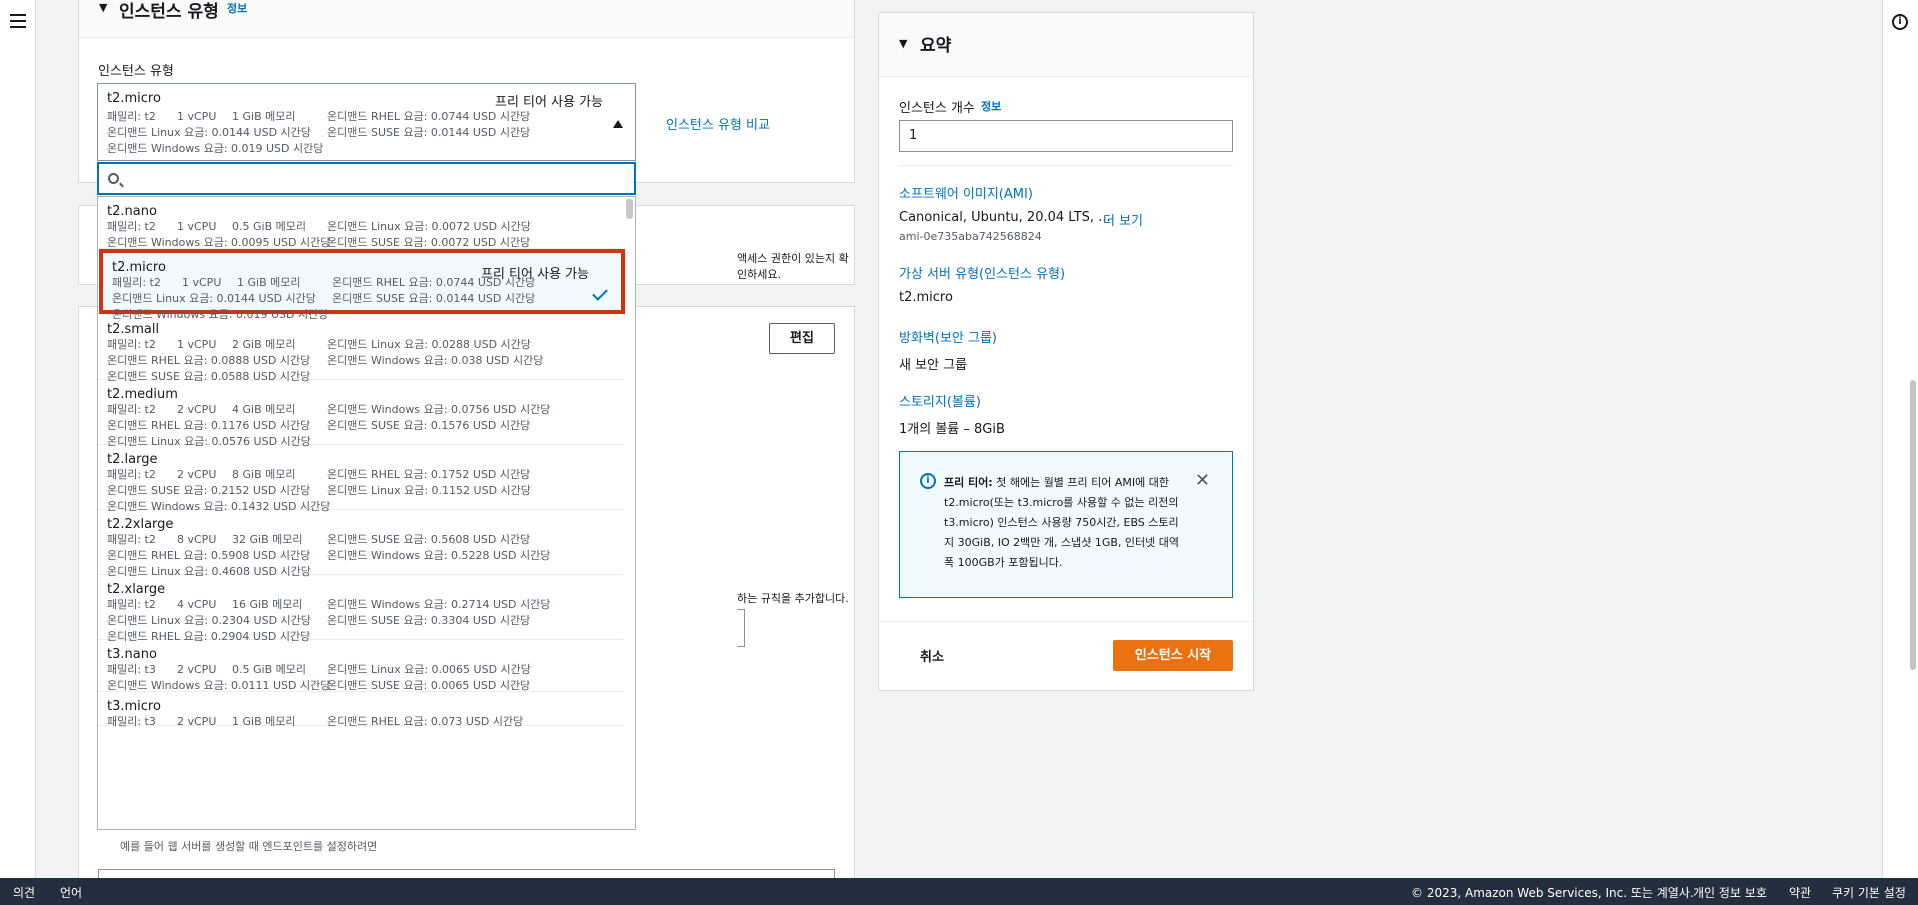  I want to click on storage-link: 스토리지(볼륨), so click(940, 400).